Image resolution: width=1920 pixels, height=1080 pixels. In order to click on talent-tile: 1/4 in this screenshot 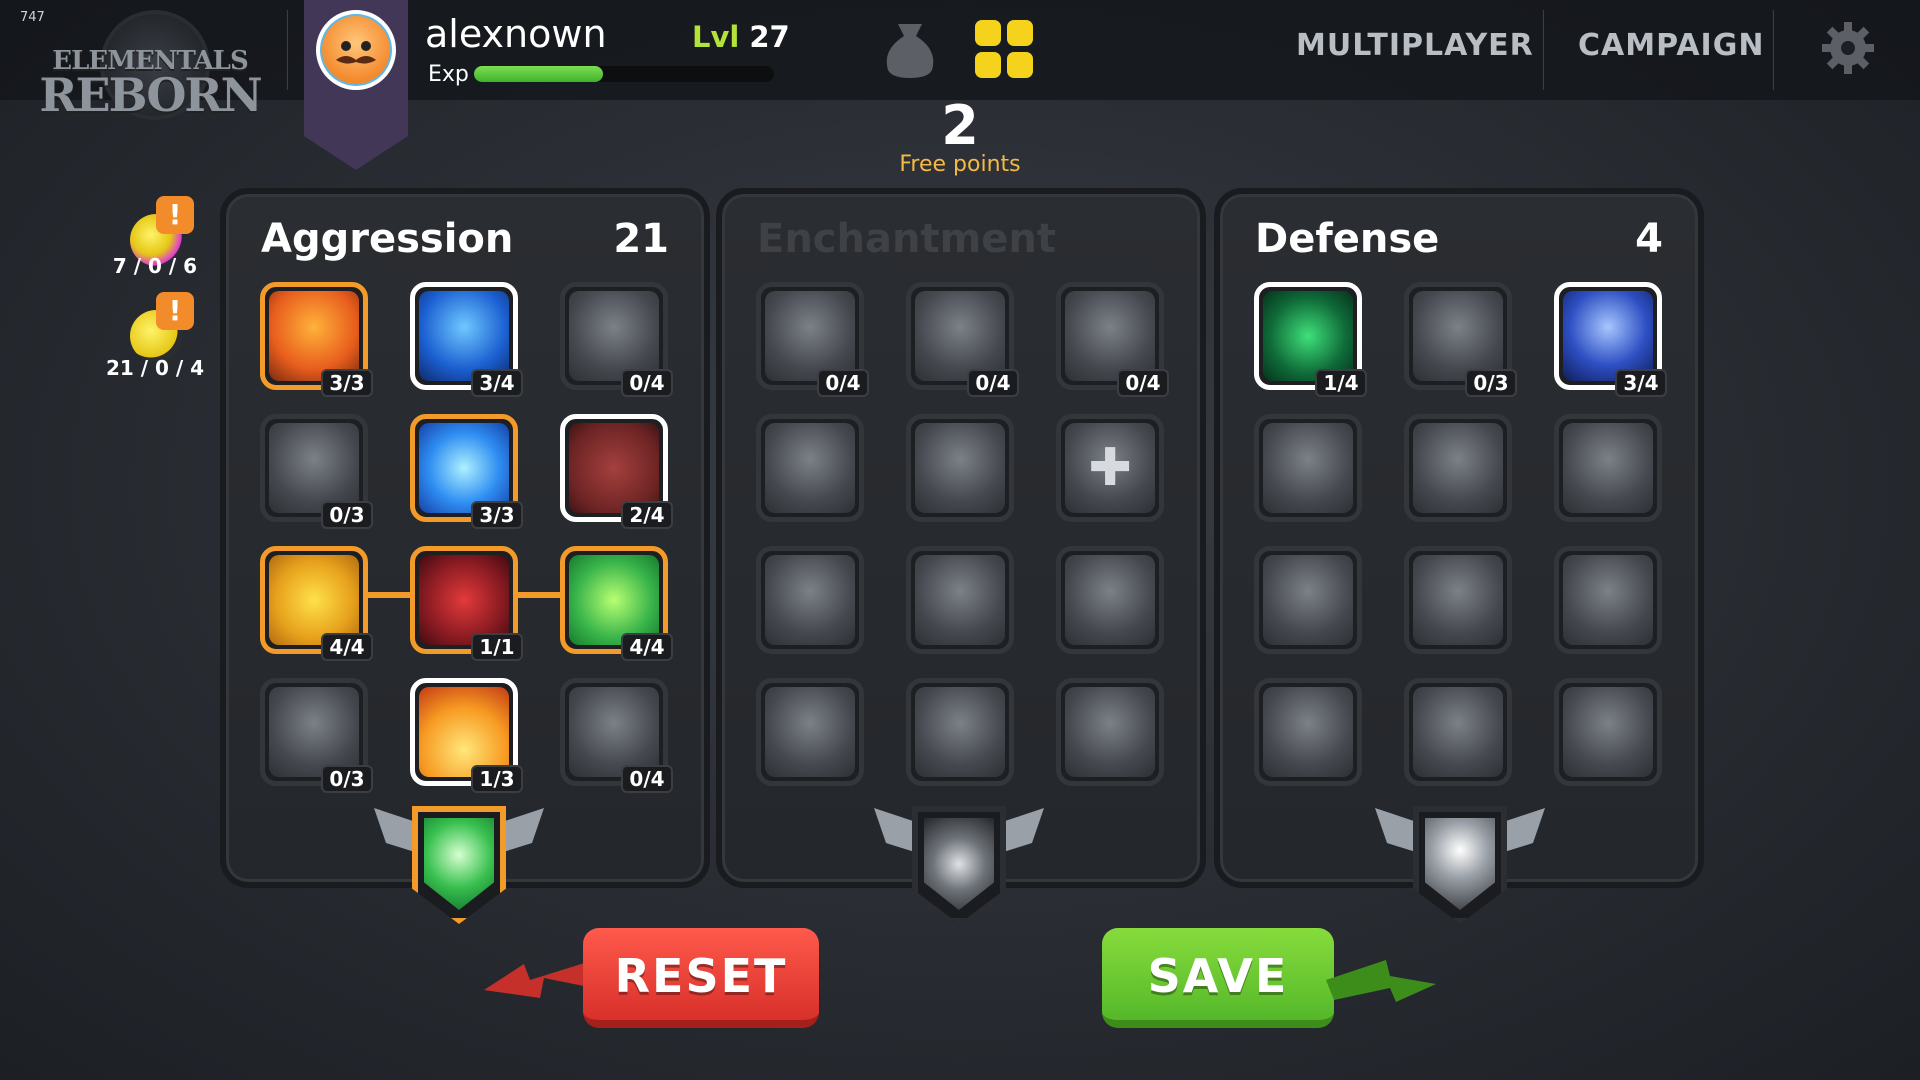, I will do `click(1310, 339)`.